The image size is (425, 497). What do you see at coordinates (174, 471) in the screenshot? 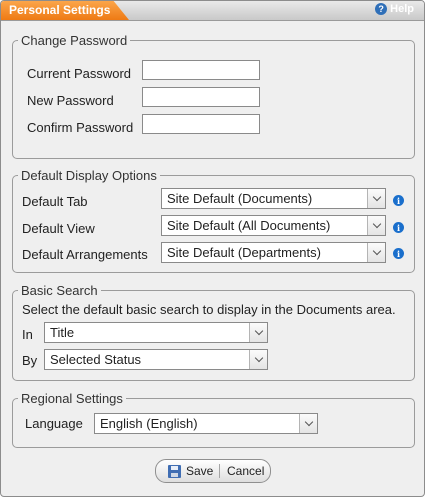
I see `floppy-disk-icon` at bounding box center [174, 471].